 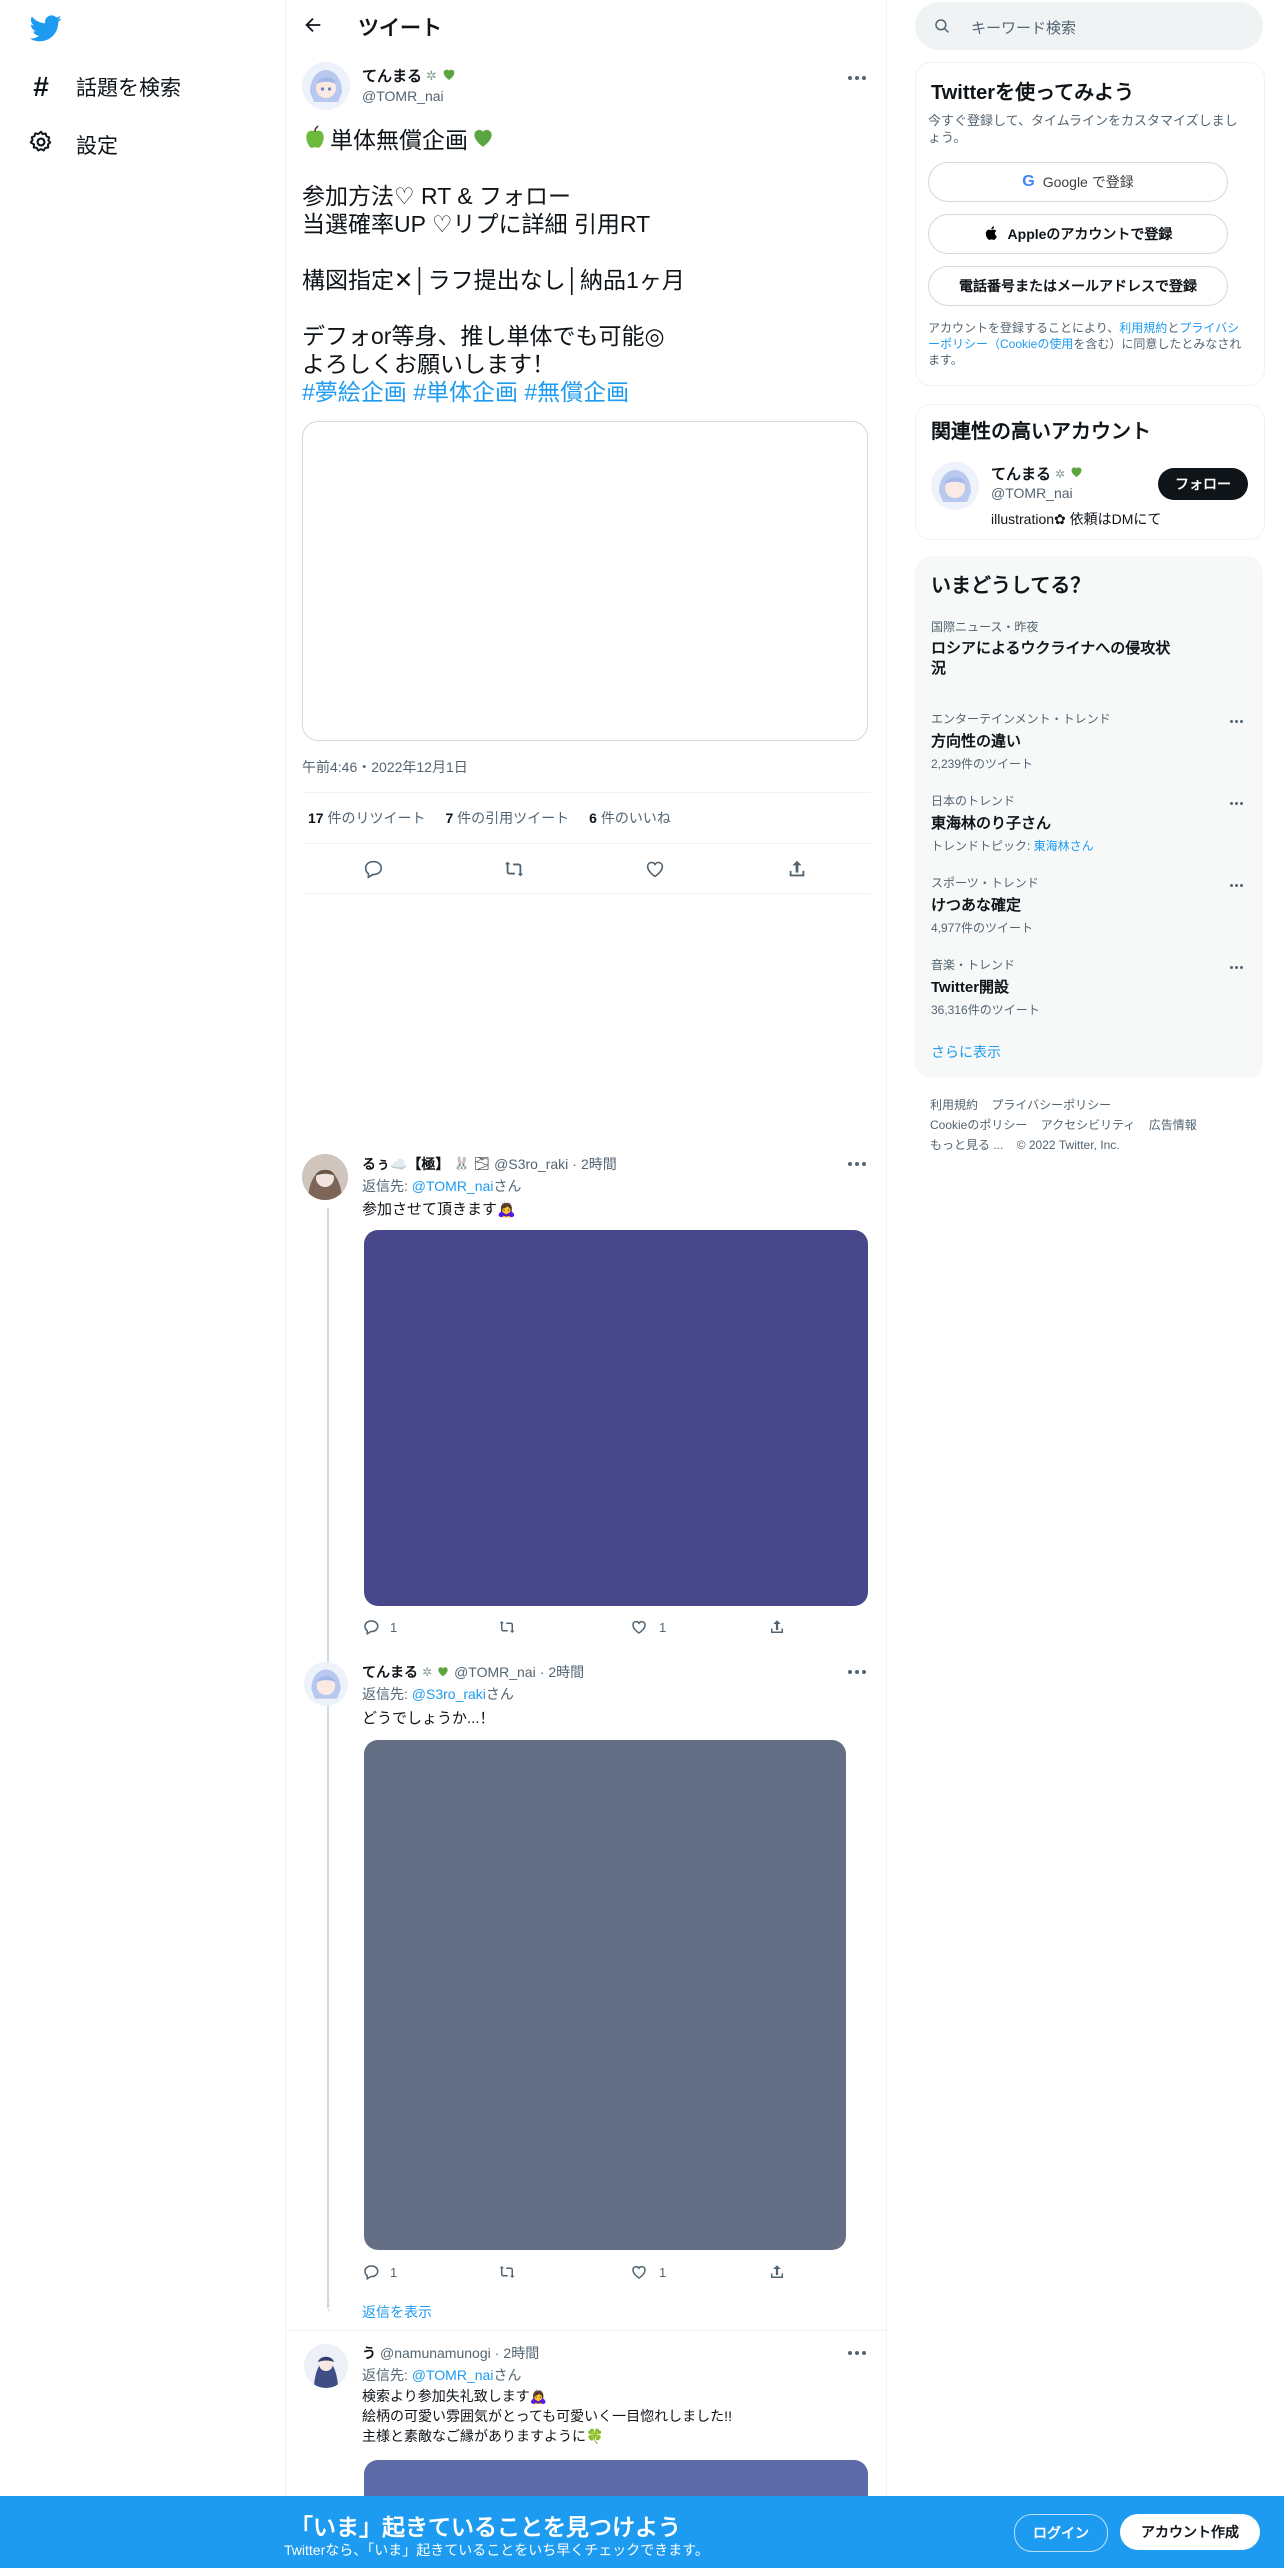 I want to click on reply-author-handle: @TOMR_nai, so click(x=495, y=1672).